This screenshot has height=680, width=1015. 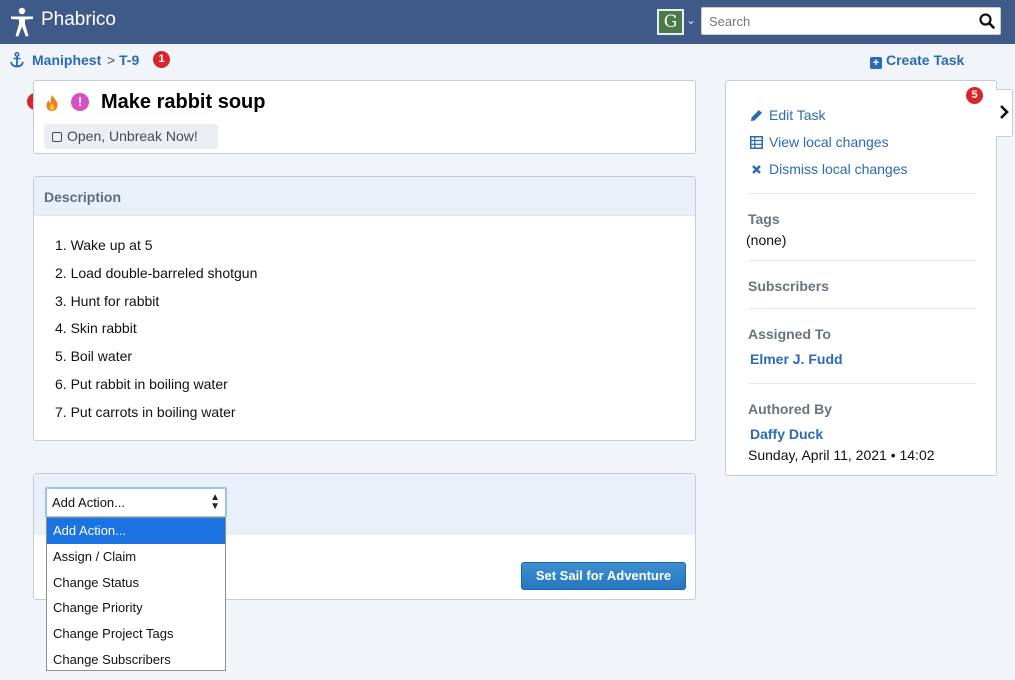 I want to click on status-label: Open, Unbreak Now!, so click(x=132, y=136).